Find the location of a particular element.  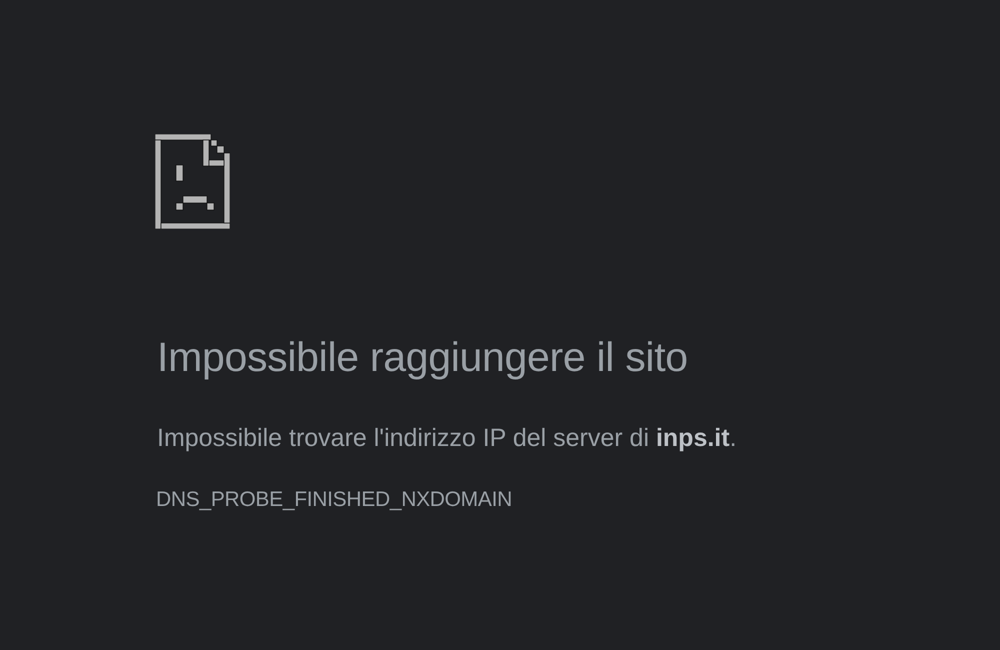

error-code: DNS_PROBE_FINISHED_NXDOMAIN is located at coordinates (334, 500).